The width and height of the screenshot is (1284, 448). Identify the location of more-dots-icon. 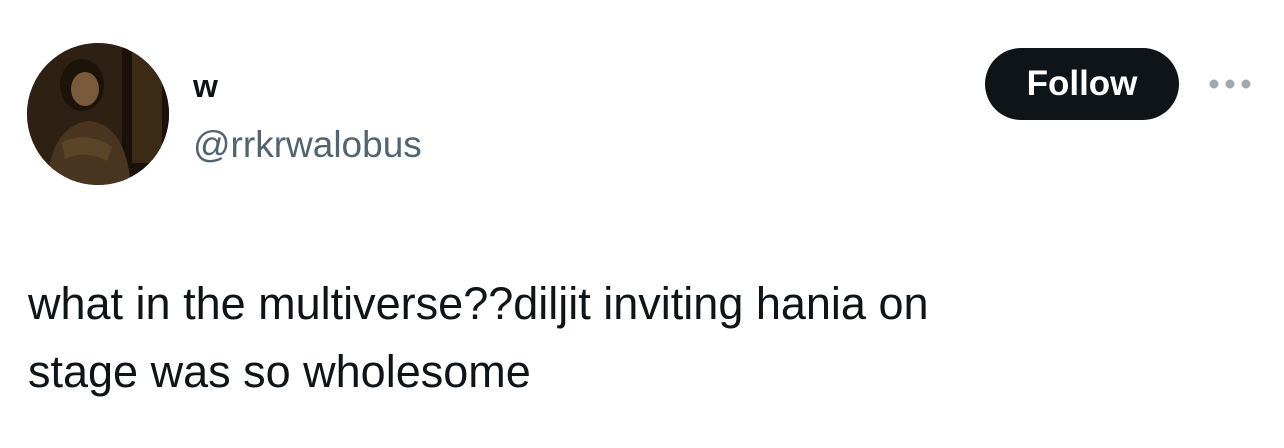
(1230, 84).